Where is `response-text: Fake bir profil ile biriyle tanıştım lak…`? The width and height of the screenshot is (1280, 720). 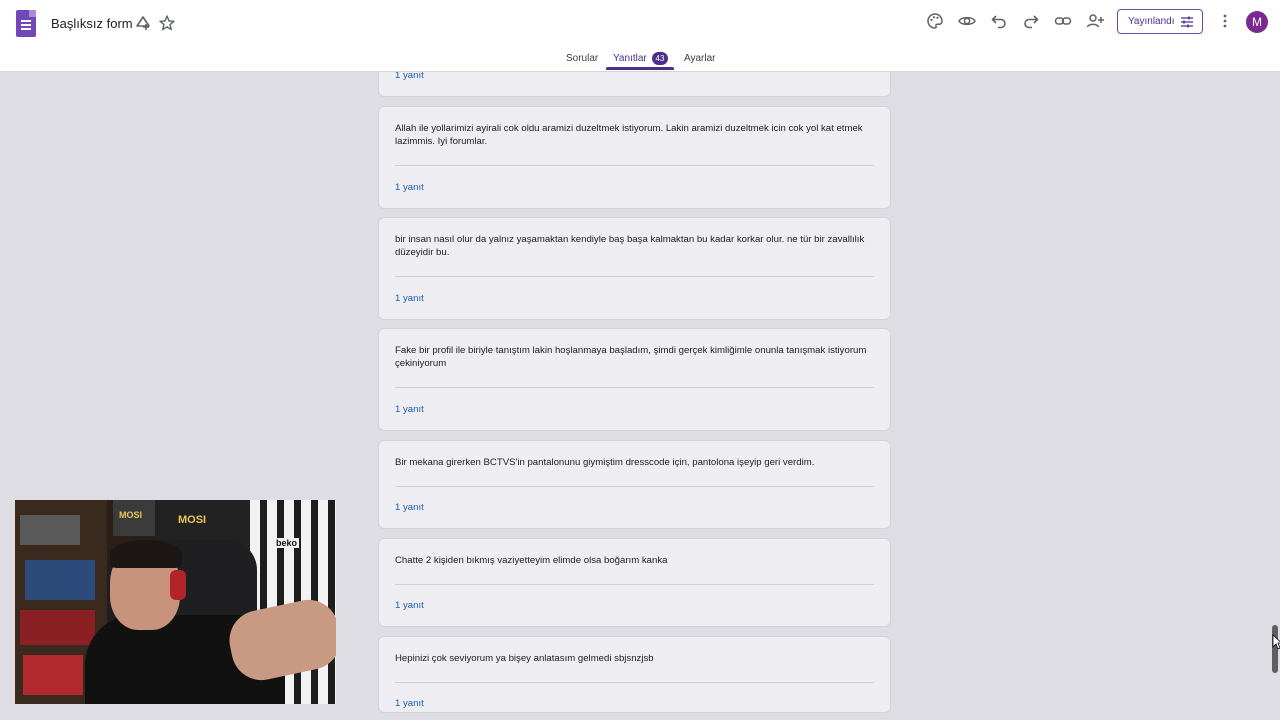
response-text: Fake bir profil ile biriyle tanıştım lak… is located at coordinates (631, 357).